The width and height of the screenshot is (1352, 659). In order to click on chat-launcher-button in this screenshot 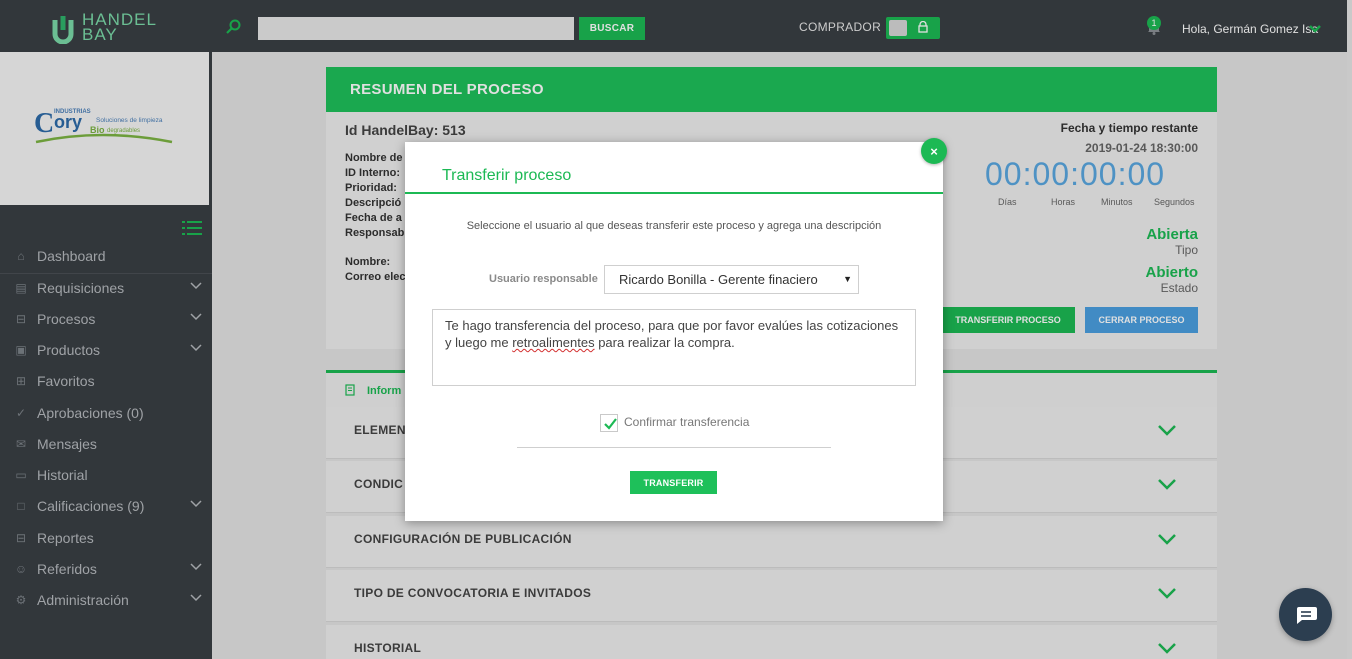, I will do `click(1305, 614)`.